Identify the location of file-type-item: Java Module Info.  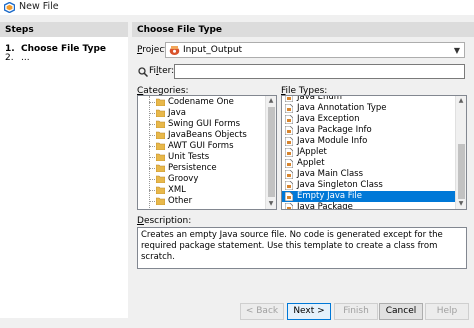
(368, 141).